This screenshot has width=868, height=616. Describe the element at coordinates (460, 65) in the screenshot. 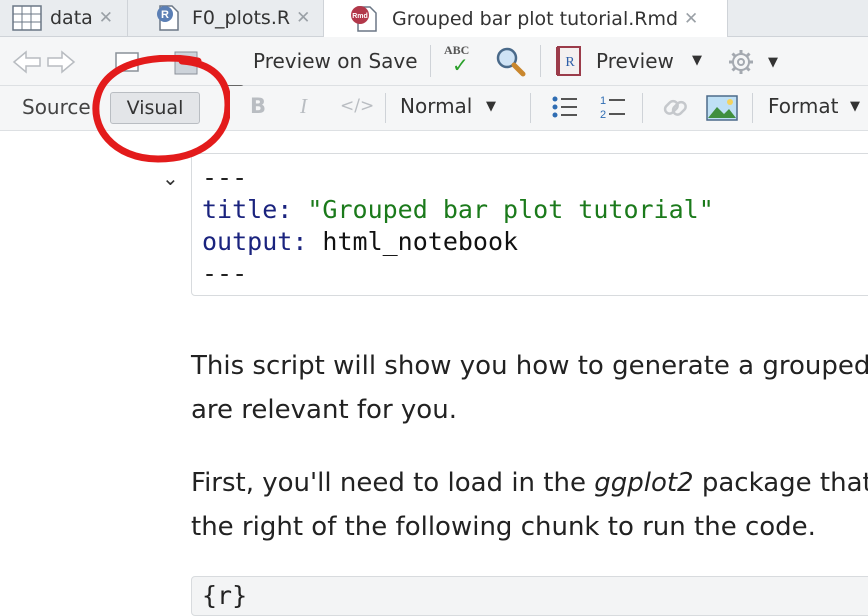

I see `checkmark-icon: ✓` at that location.